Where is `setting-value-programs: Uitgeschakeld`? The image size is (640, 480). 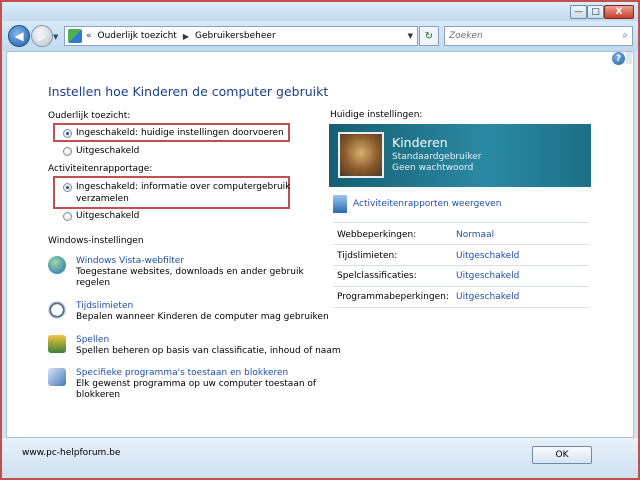 setting-value-programs: Uitgeschakeld is located at coordinates (487, 297).